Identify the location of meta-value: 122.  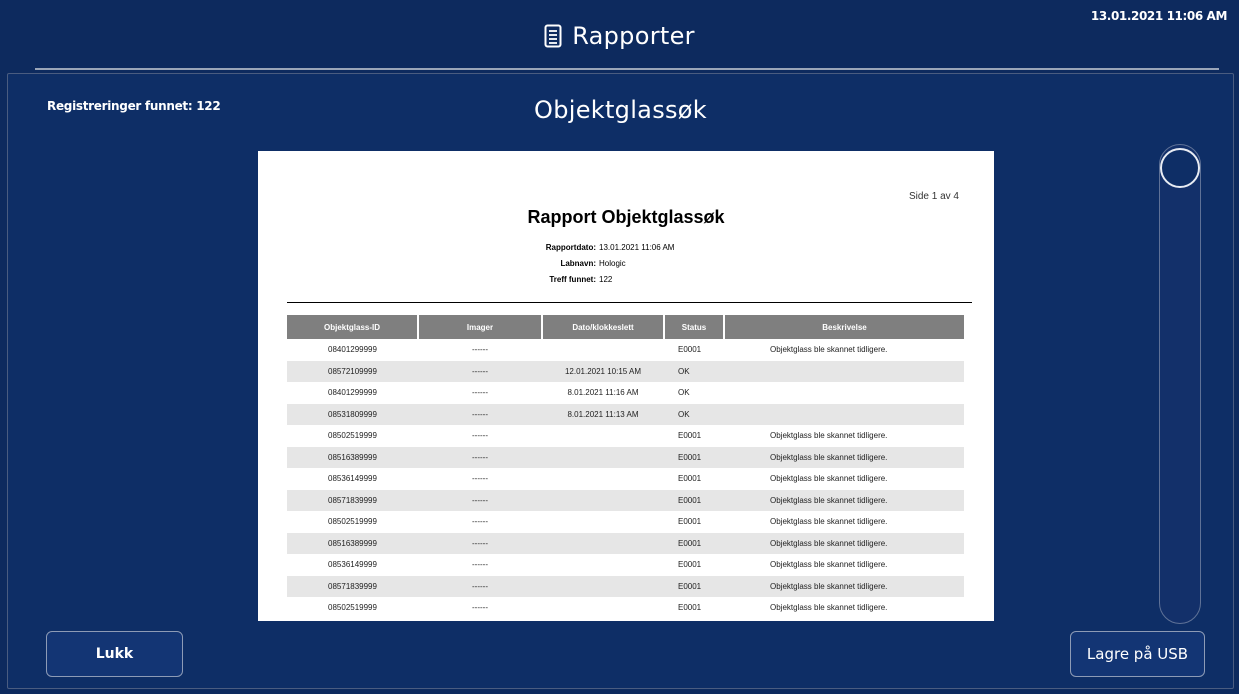
(606, 279).